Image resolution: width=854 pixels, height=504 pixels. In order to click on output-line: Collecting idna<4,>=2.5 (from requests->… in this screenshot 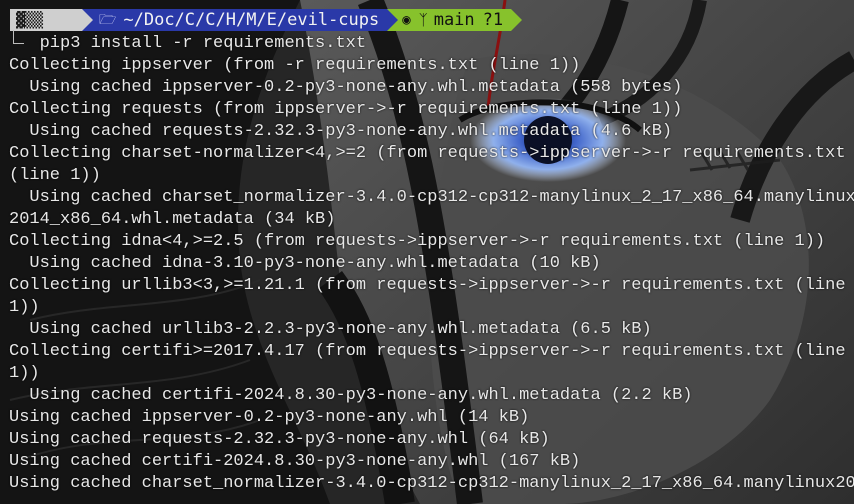, I will do `click(417, 241)`.